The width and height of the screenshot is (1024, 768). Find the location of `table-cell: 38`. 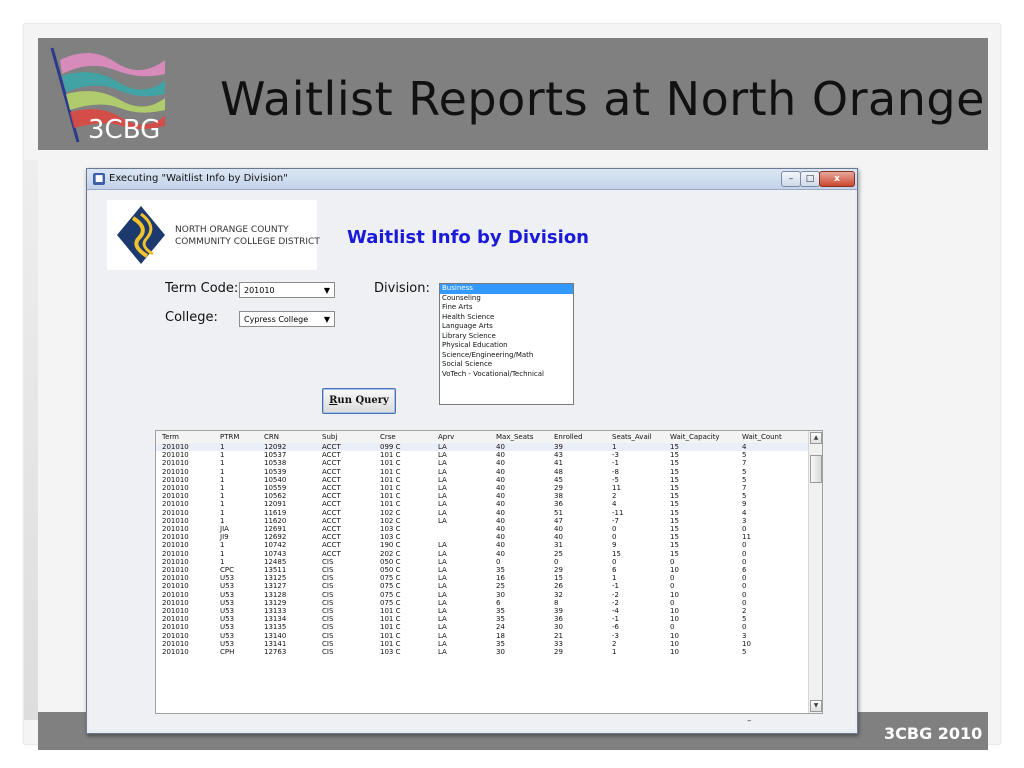

table-cell: 38 is located at coordinates (558, 496).